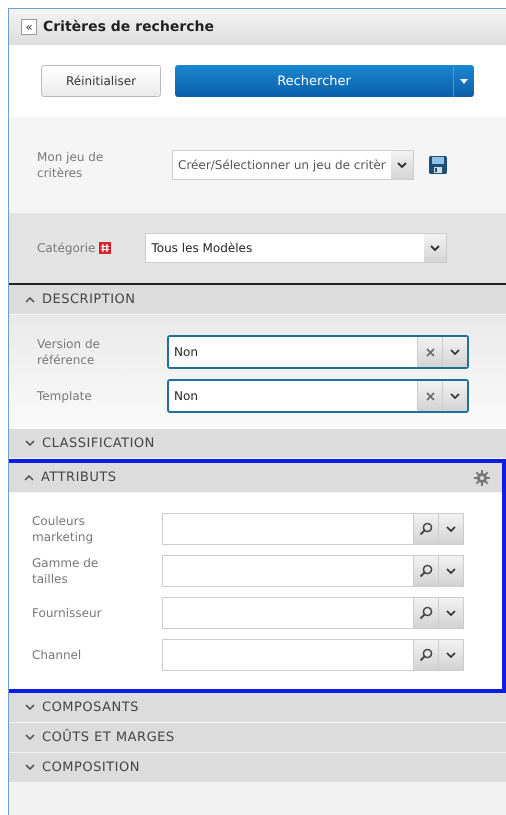 This screenshot has width=506, height=815. Describe the element at coordinates (66, 571) in the screenshot. I see `field-label: Gamme de tailles` at that location.